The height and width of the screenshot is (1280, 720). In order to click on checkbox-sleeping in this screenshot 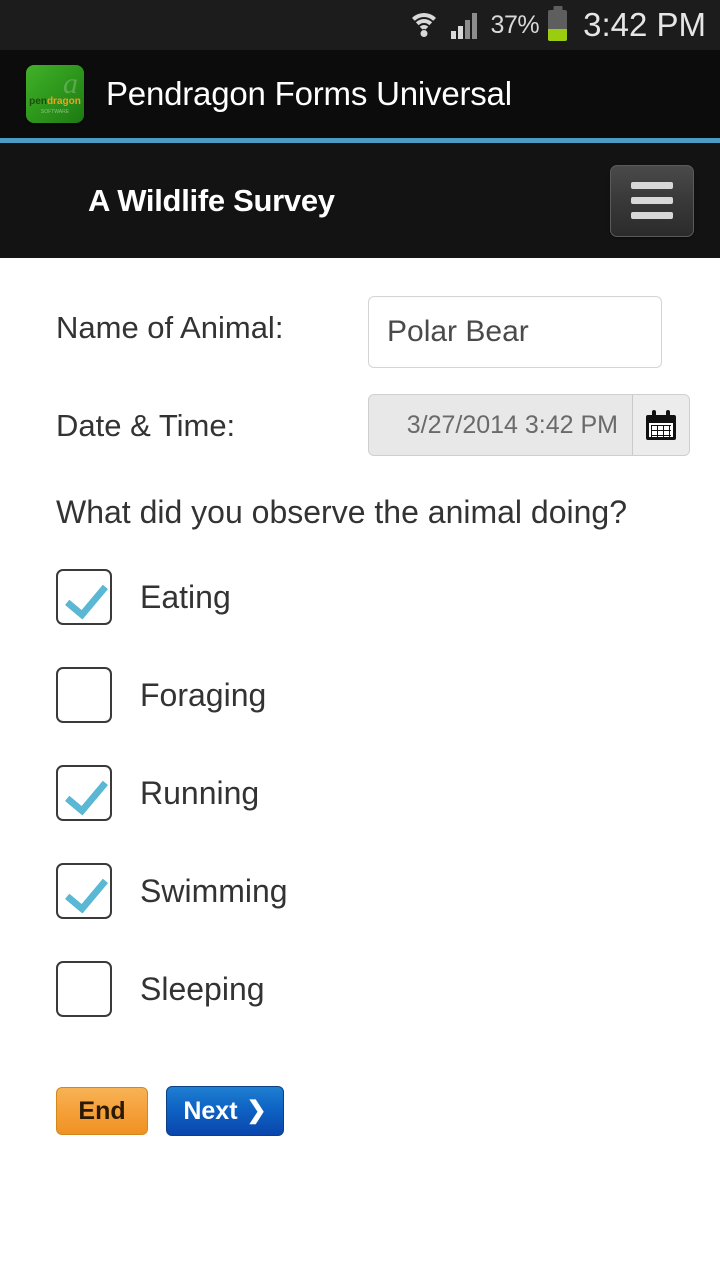, I will do `click(84, 989)`.